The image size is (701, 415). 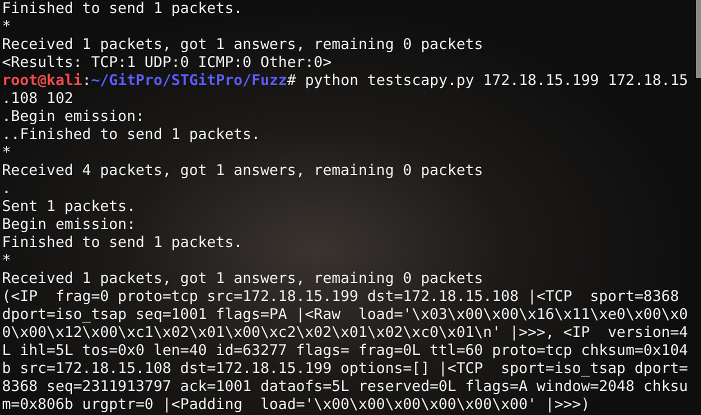 I want to click on output-line: (<IP frag=0 proto=tcp src=172.18.15.199 dst=172.18.15.108 |<TCP sport=8368, so click(x=341, y=297).